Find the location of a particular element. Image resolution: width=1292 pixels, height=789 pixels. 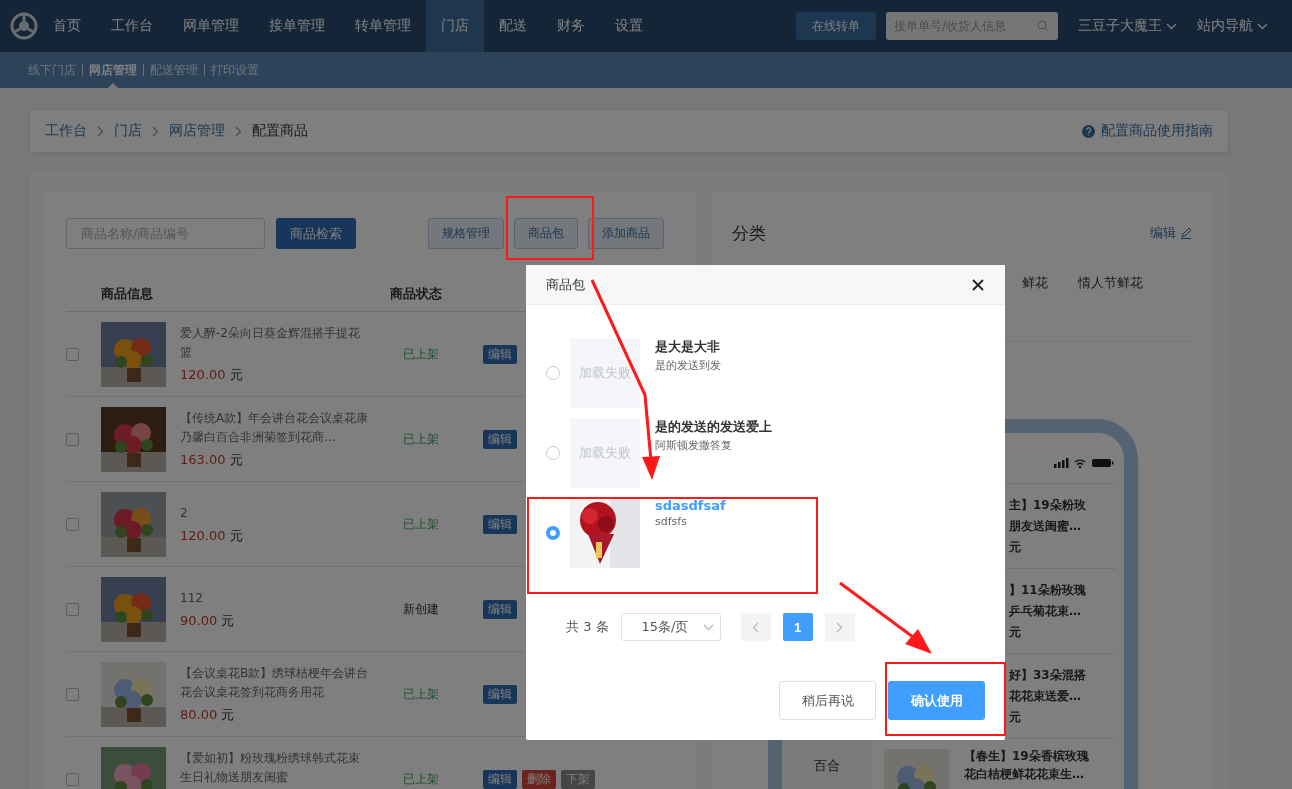

row-action-button: 删除 is located at coordinates (539, 779).